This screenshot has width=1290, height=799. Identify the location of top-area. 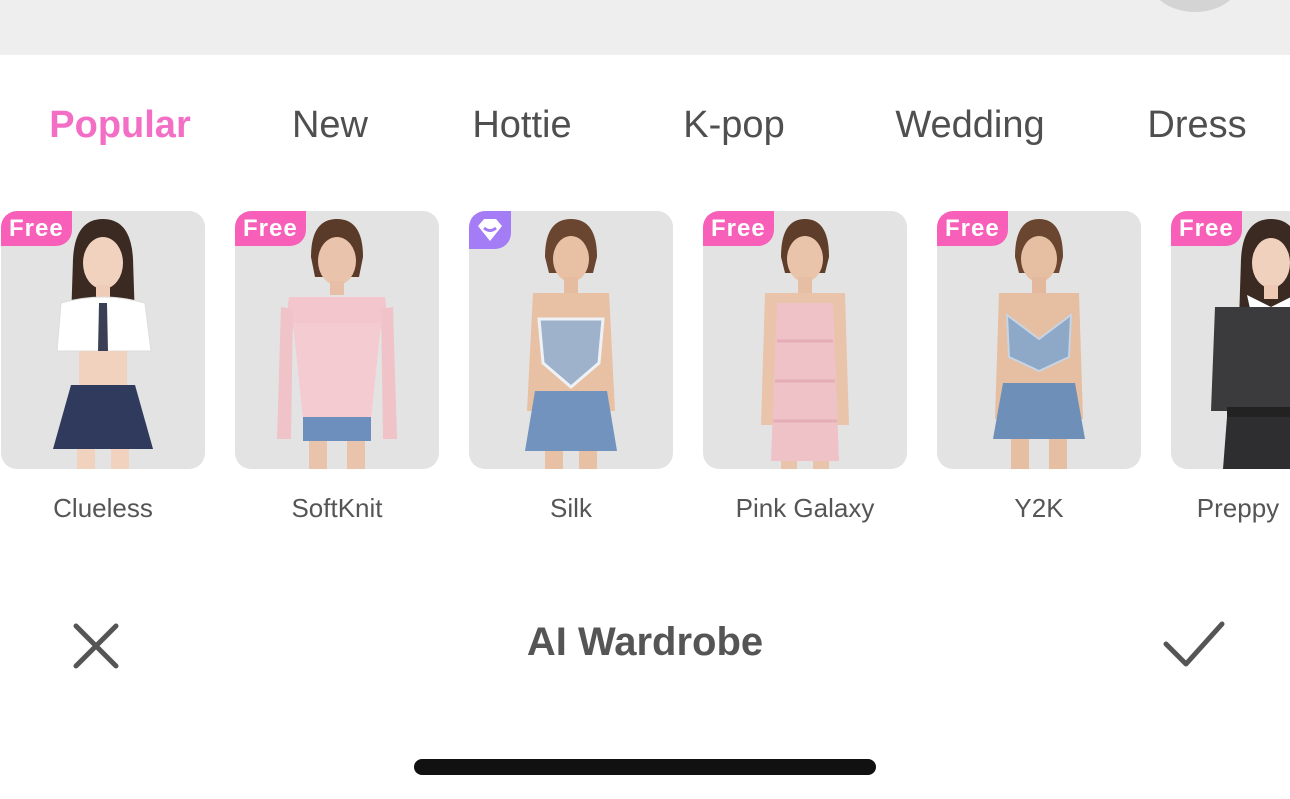
(645, 27).